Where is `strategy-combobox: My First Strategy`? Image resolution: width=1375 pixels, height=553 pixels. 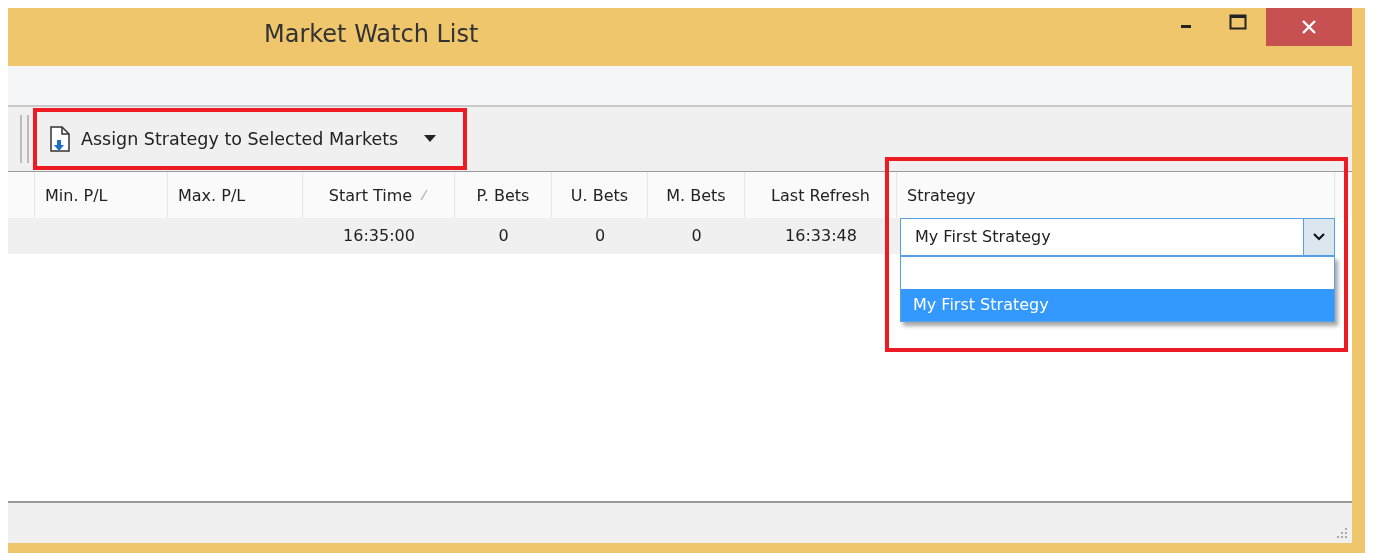
strategy-combobox: My First Strategy is located at coordinates (1117, 237).